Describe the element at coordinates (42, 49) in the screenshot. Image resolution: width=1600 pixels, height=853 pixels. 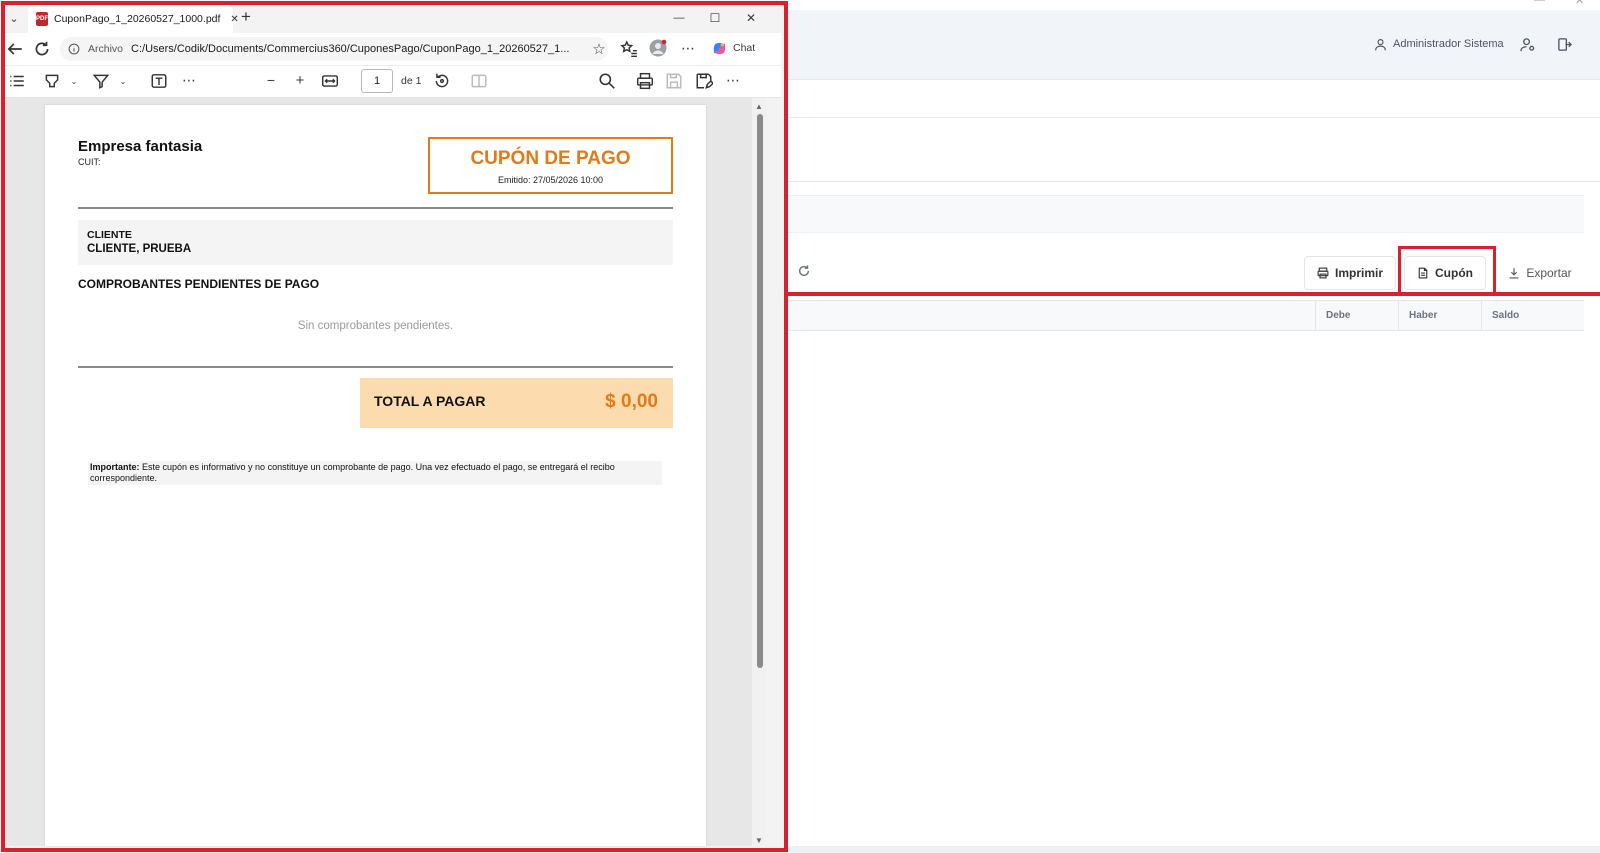
I see `reload-icon` at that location.